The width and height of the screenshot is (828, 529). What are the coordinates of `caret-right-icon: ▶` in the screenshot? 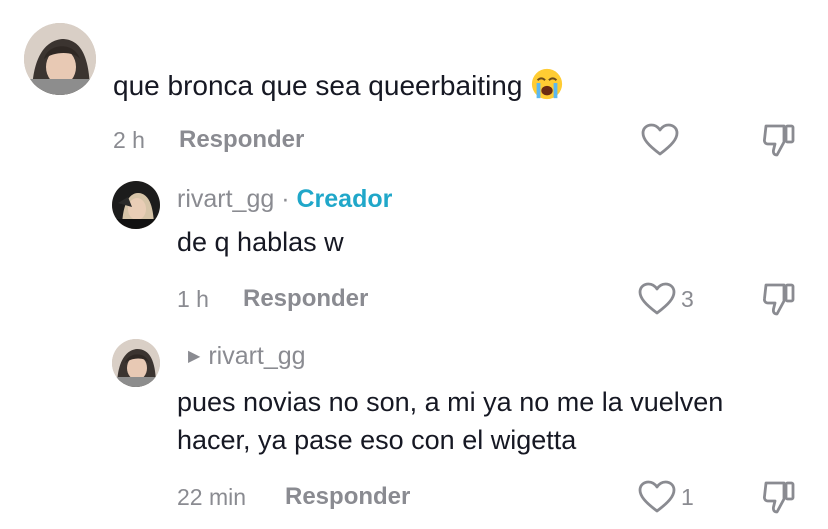 It's located at (194, 356).